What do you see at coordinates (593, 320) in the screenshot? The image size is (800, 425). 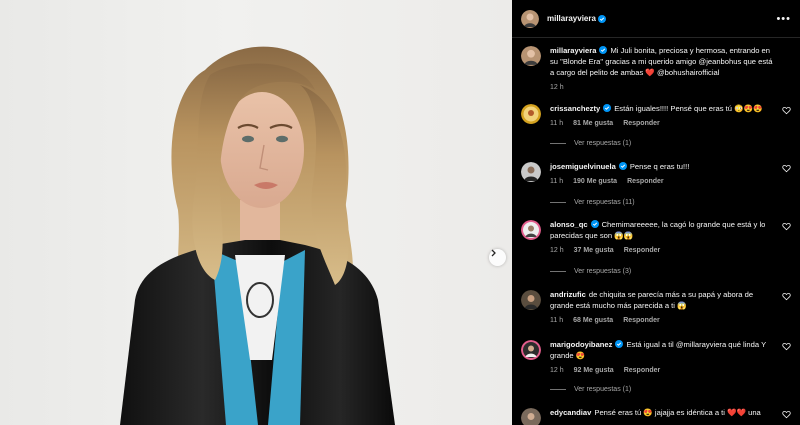 I see `comment-likes: 68 Me gusta` at bounding box center [593, 320].